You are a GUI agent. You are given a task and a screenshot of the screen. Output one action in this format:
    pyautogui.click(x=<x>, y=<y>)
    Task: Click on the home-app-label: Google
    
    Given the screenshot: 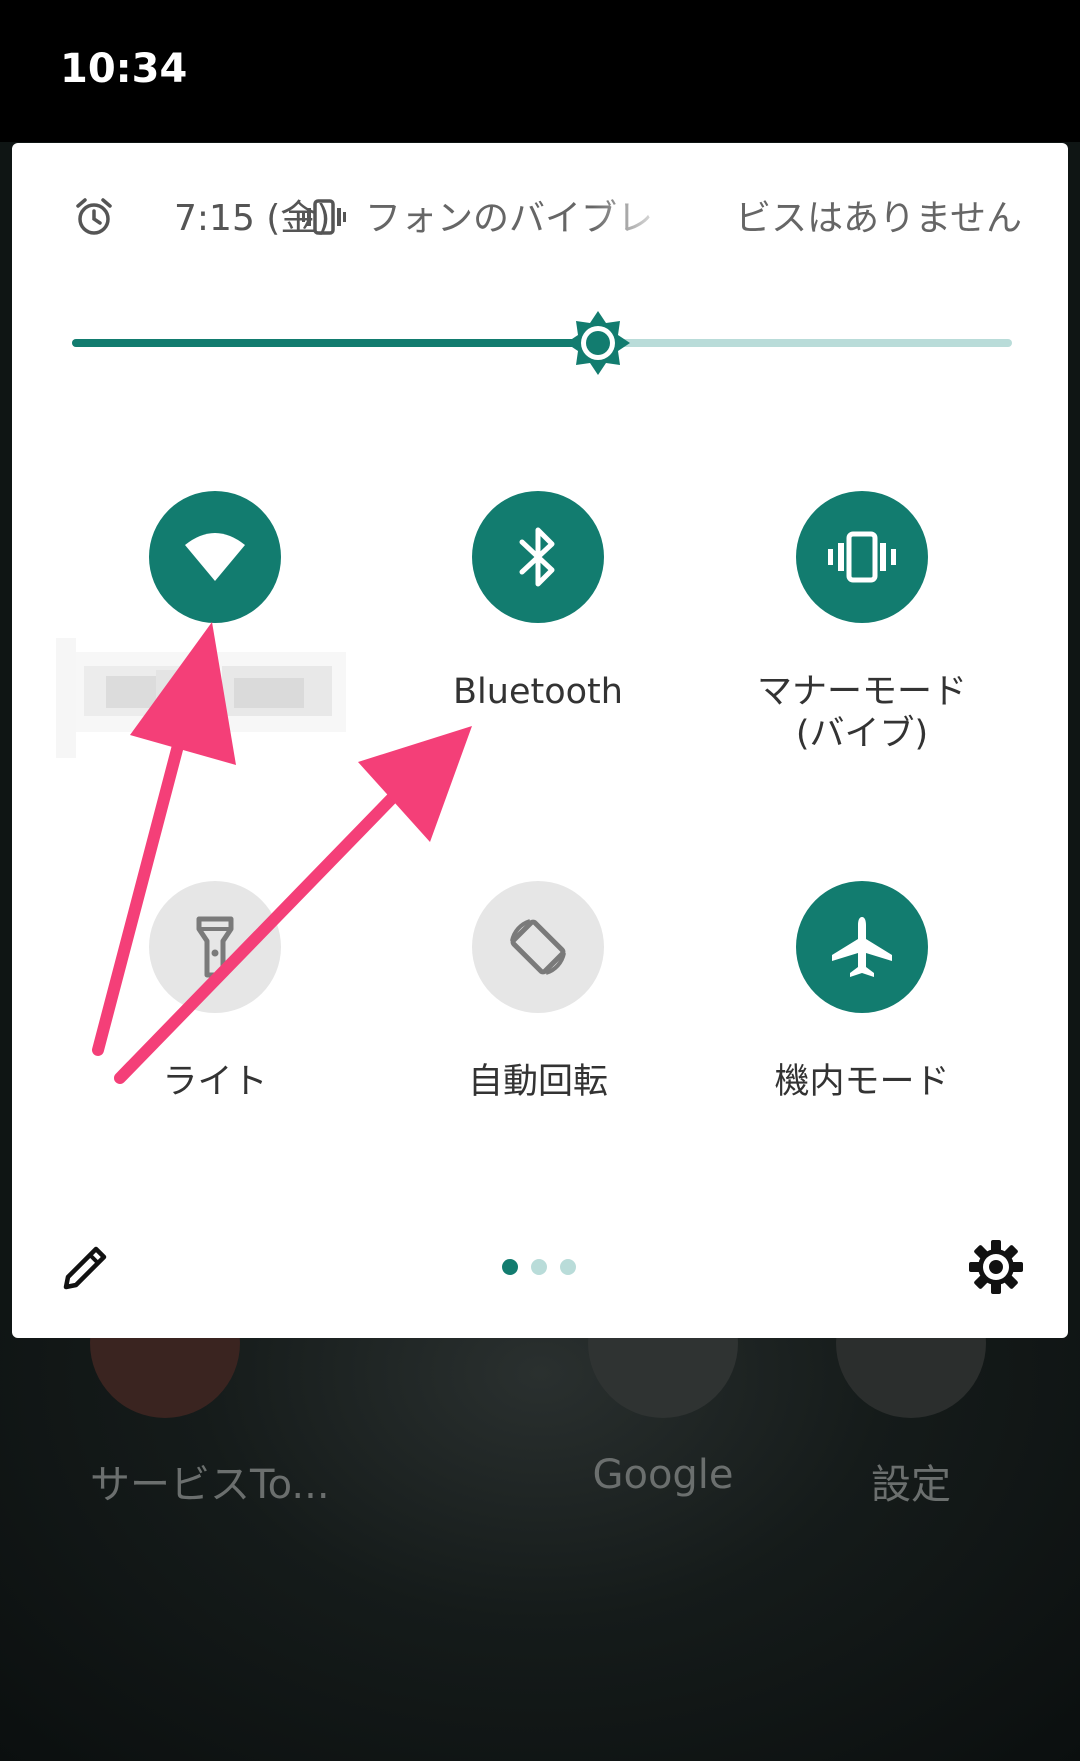 What is the action you would take?
    pyautogui.click(x=663, y=1475)
    